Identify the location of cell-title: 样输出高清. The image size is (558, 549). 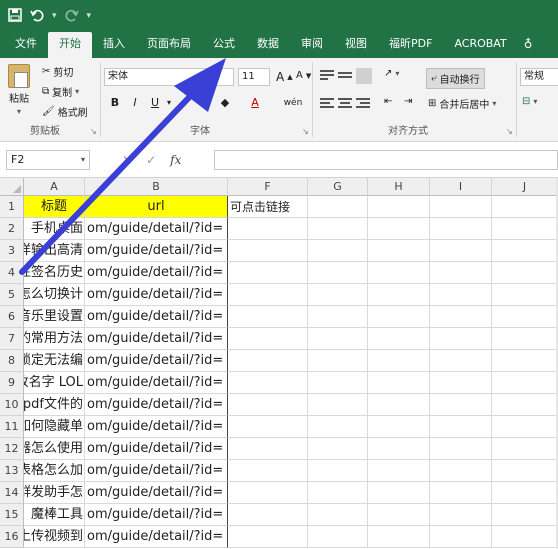
(54, 251).